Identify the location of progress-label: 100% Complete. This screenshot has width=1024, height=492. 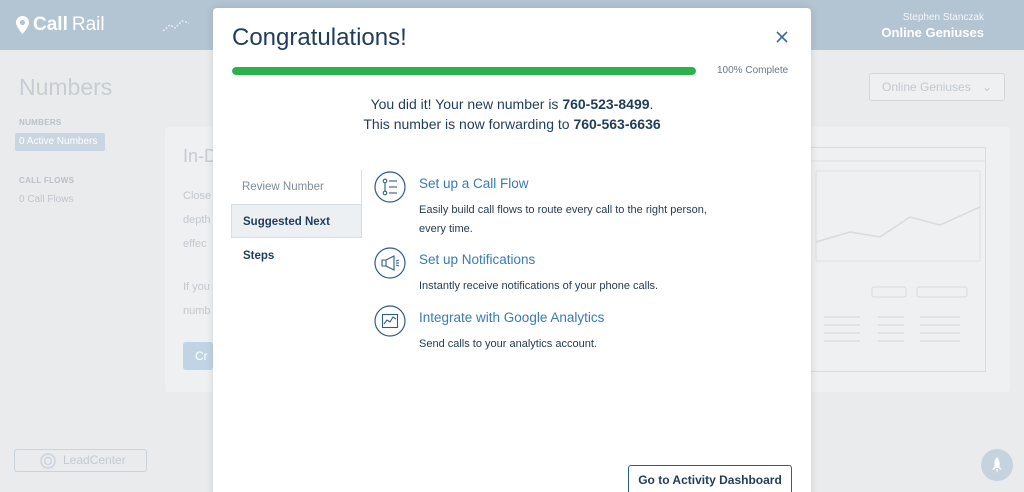
(753, 70).